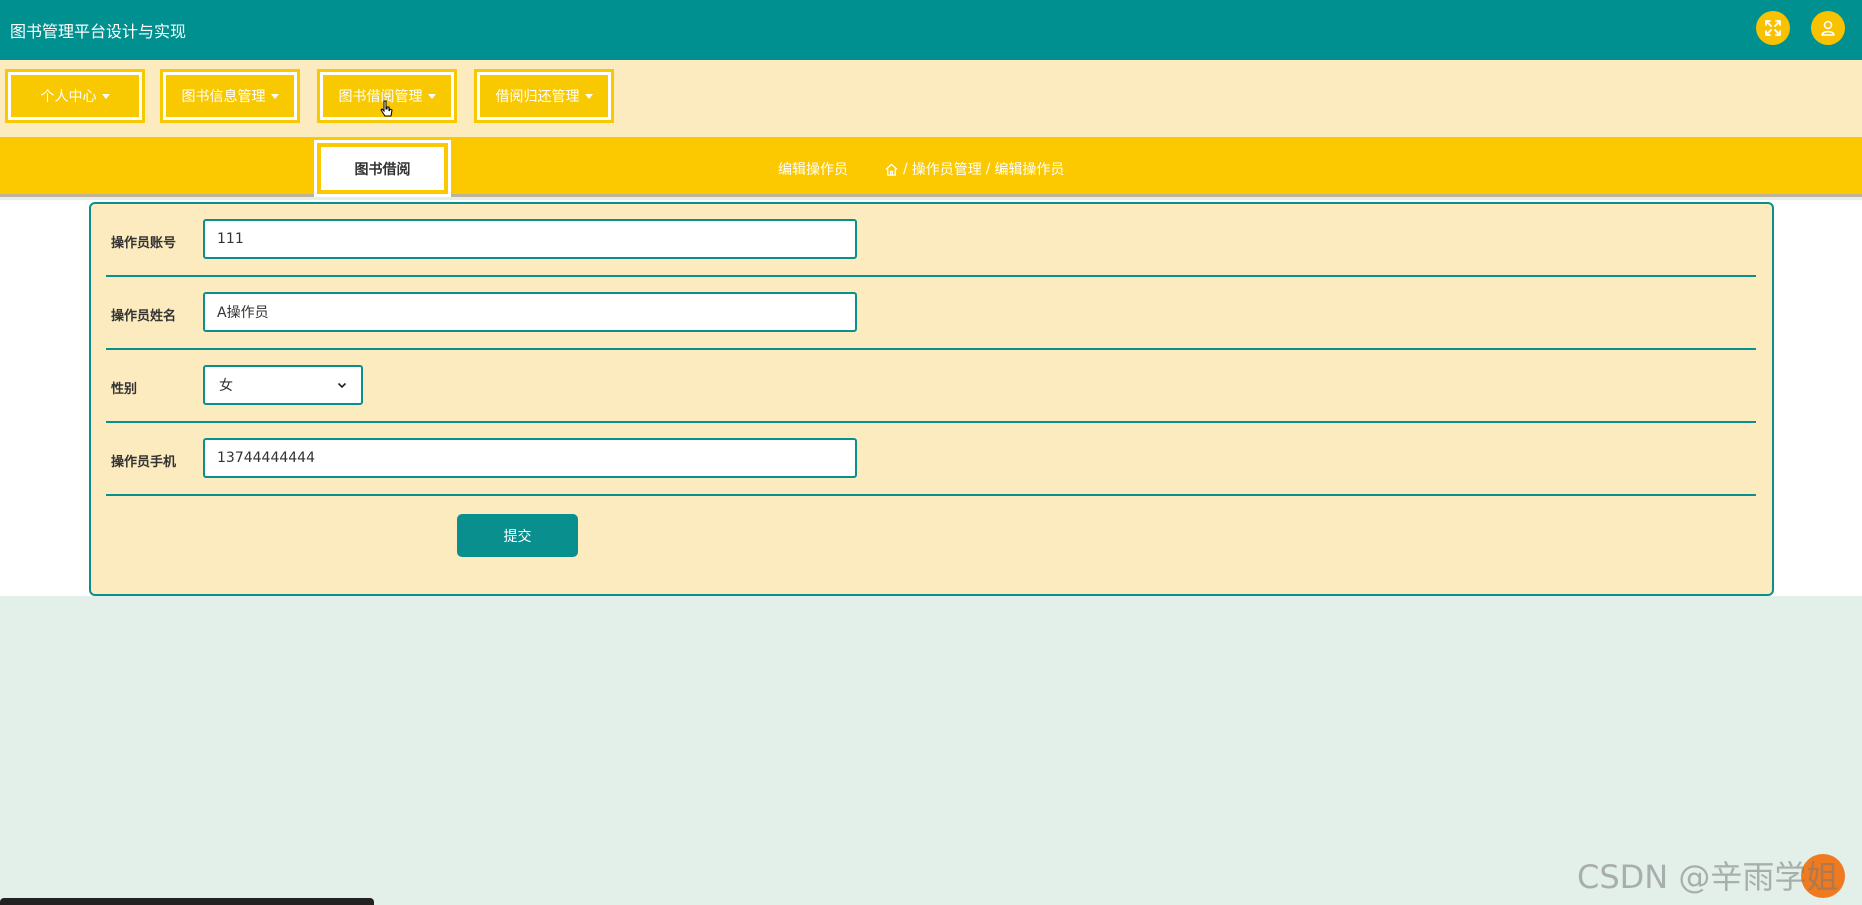 The height and width of the screenshot is (905, 1862). What do you see at coordinates (813, 170) in the screenshot?
I see `page-title: 编辑操作员` at bounding box center [813, 170].